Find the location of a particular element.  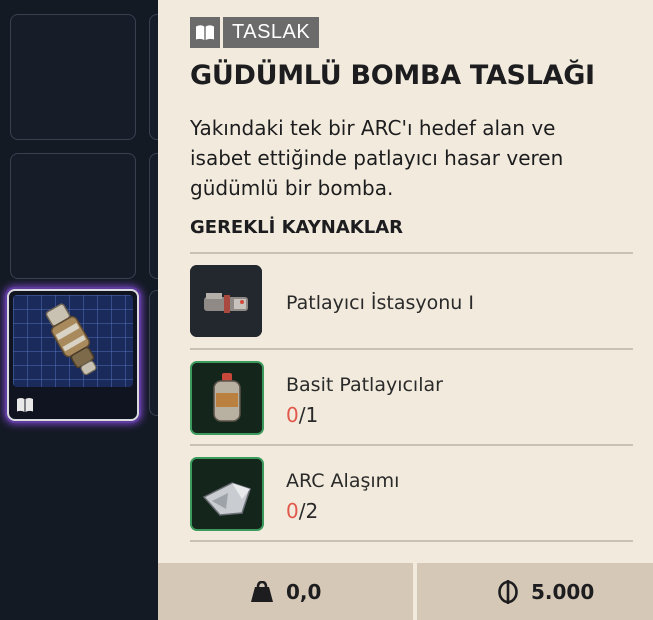

requirement-count: 0/2 is located at coordinates (302, 511).